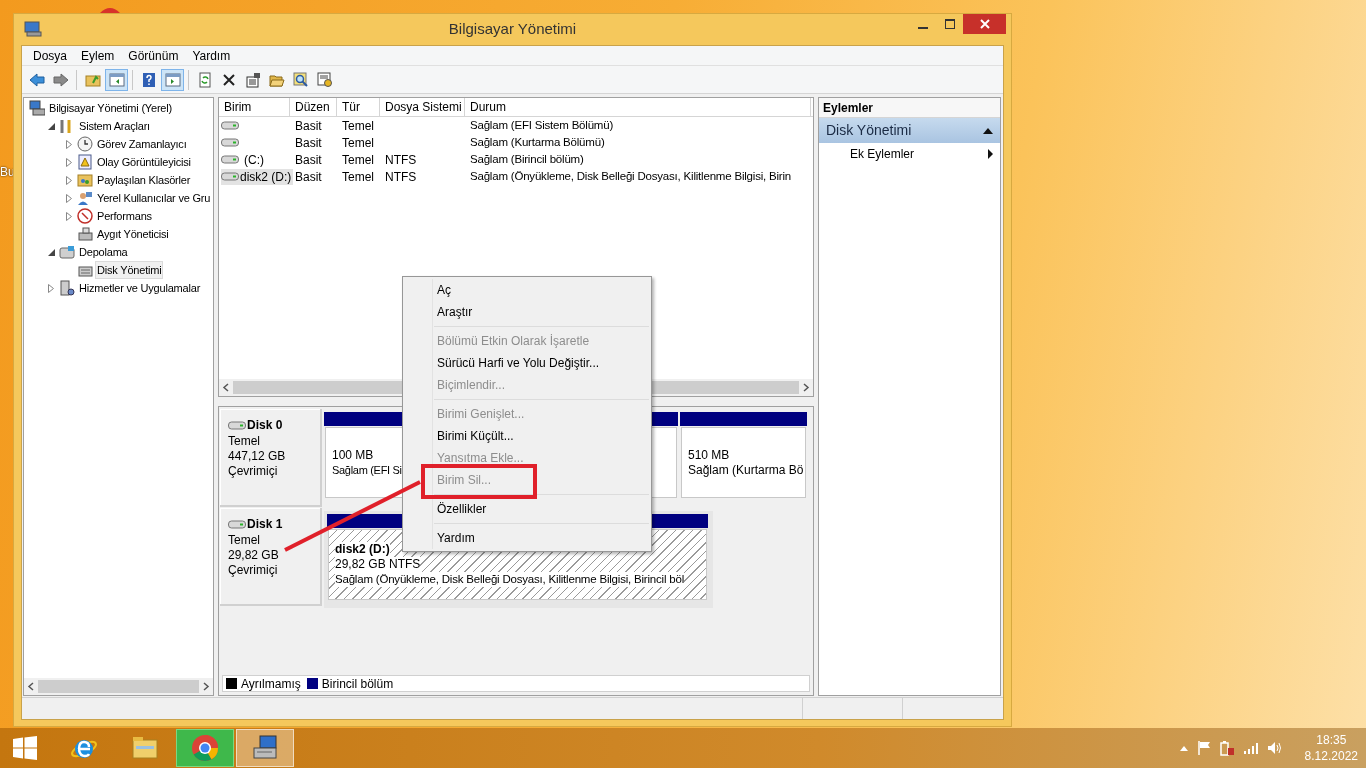  Describe the element at coordinates (709, 455) in the screenshot. I see `partition-label: 510 MB` at that location.